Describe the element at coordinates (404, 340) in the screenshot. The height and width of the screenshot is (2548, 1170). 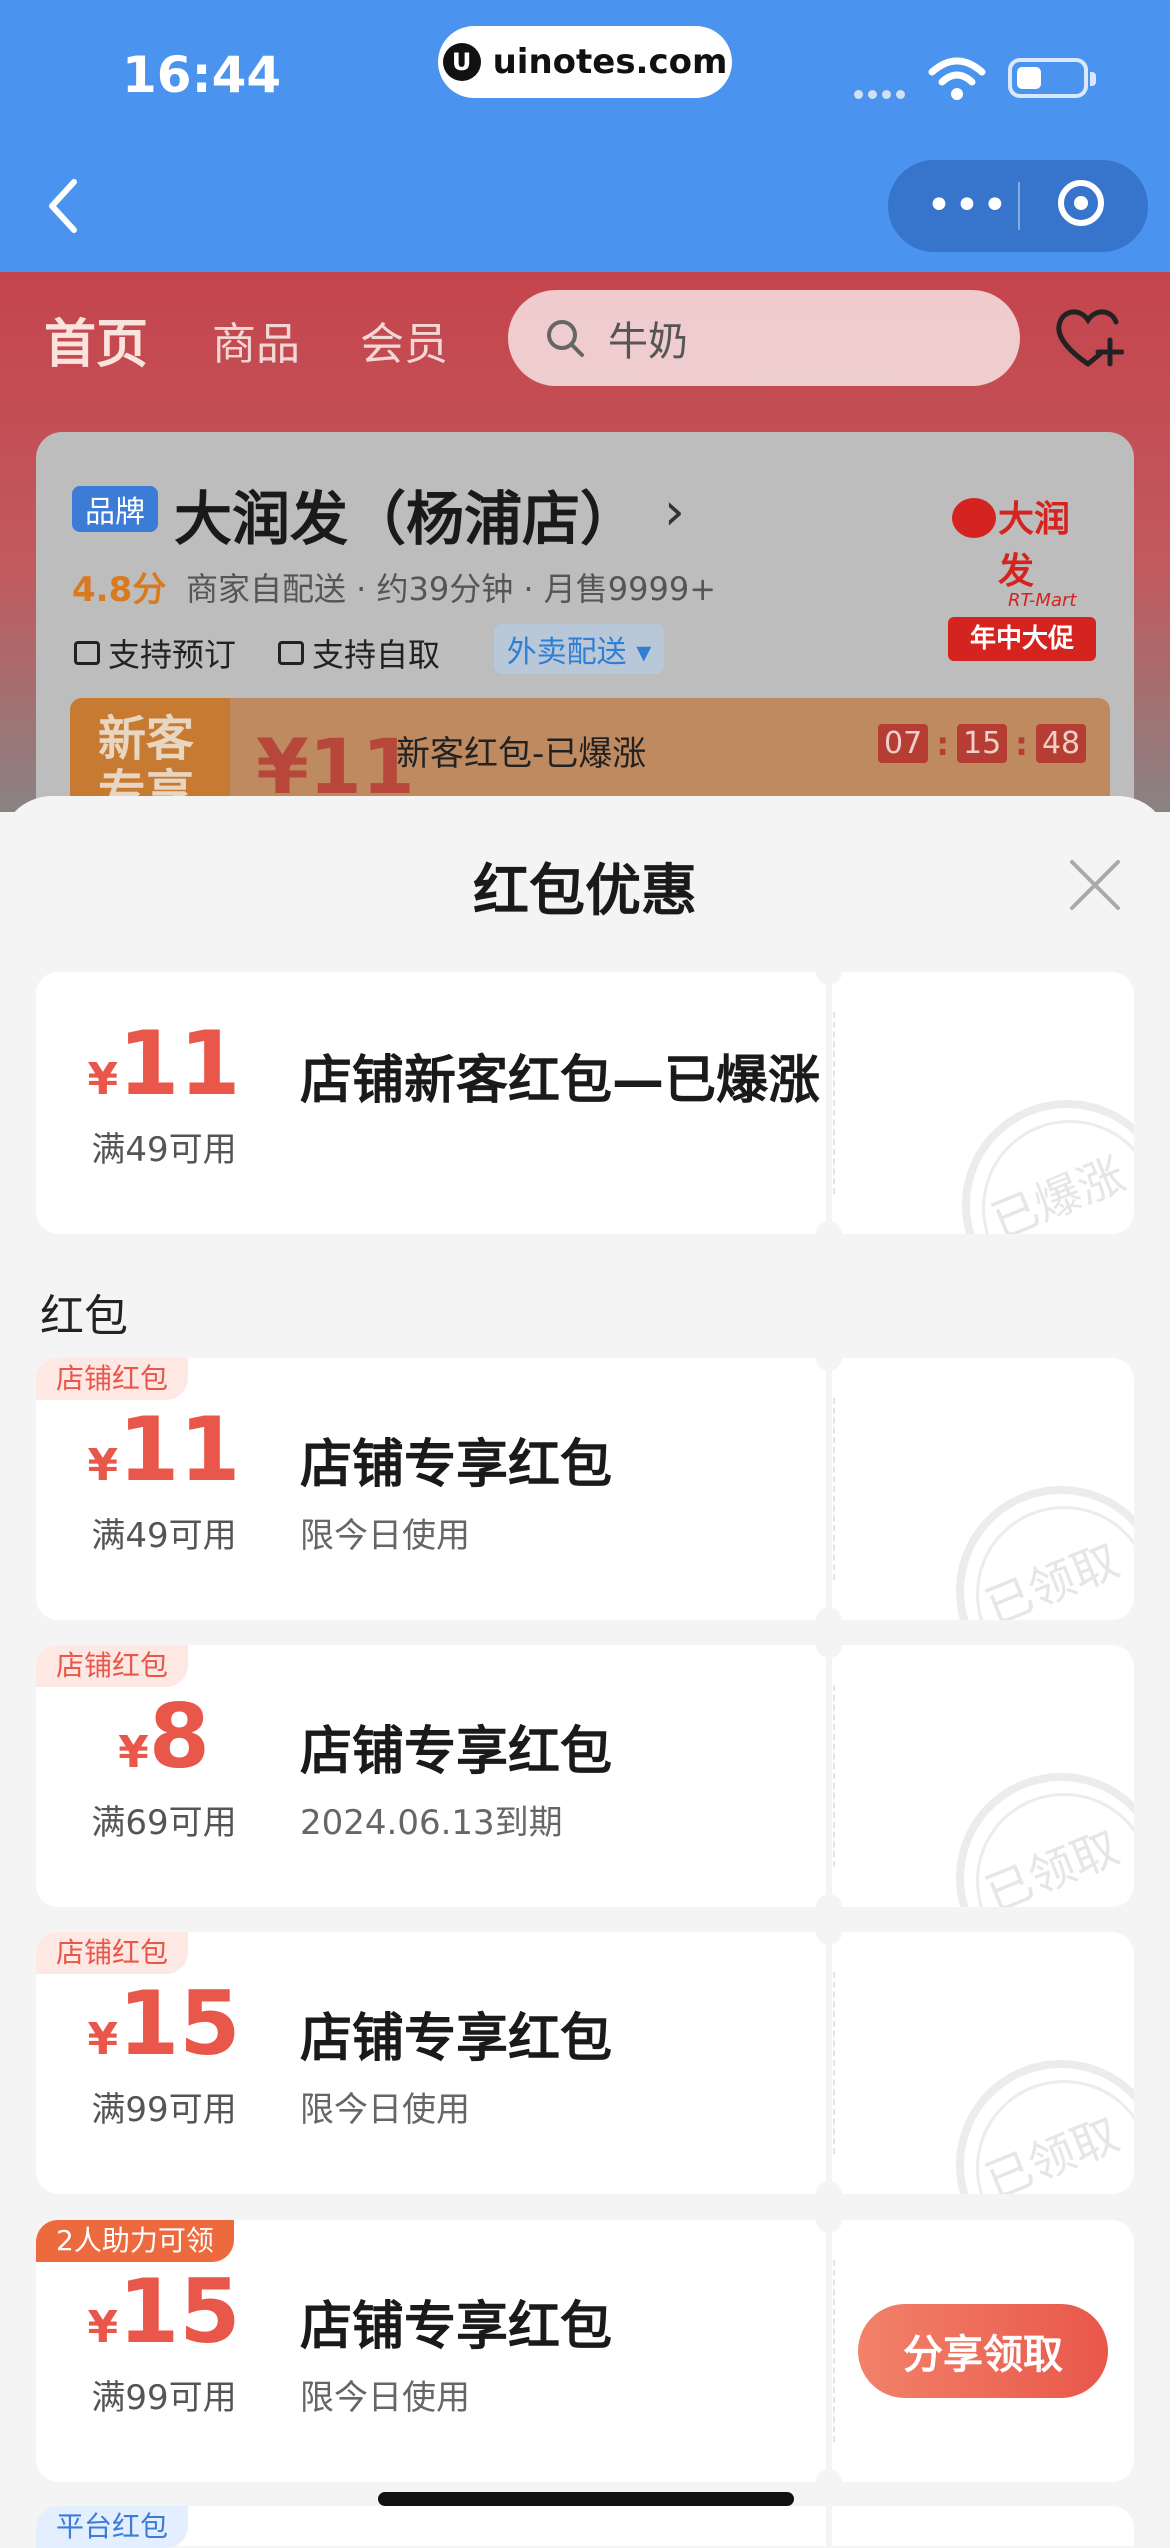
I see `nav-member: 会员` at that location.